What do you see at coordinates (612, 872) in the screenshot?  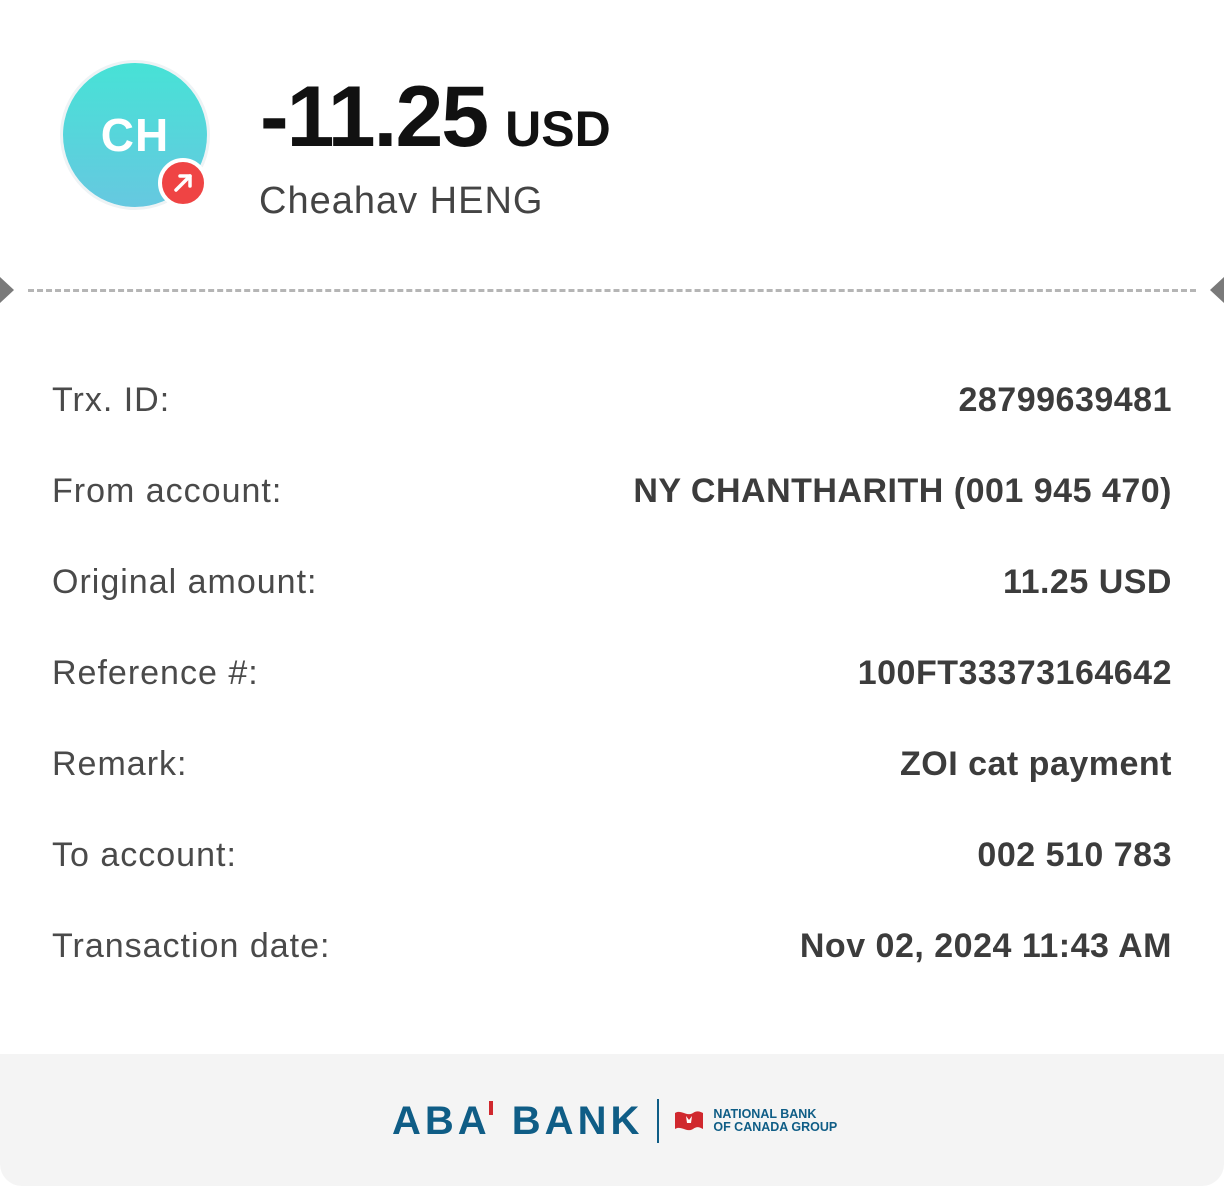 I see `detail-row-to-account: To account: 002 510 783` at bounding box center [612, 872].